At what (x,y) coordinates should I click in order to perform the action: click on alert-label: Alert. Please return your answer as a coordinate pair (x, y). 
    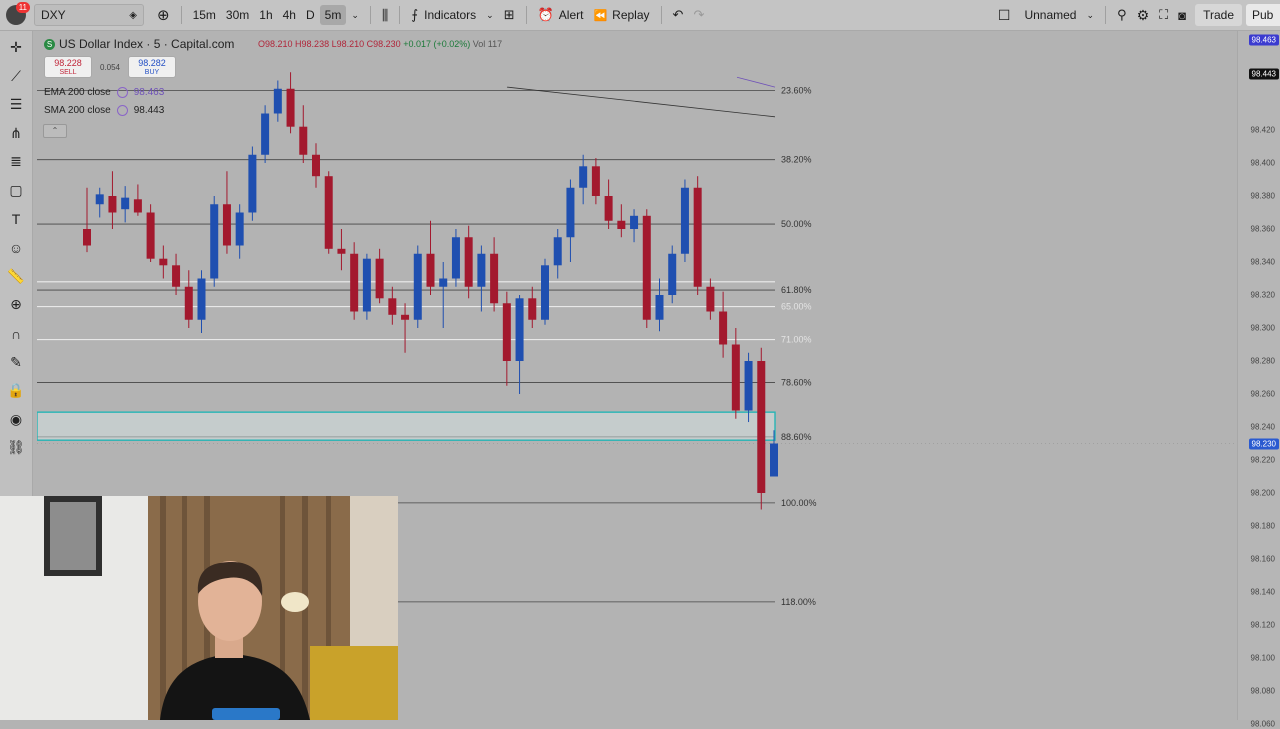
    Looking at the image, I should click on (571, 15).